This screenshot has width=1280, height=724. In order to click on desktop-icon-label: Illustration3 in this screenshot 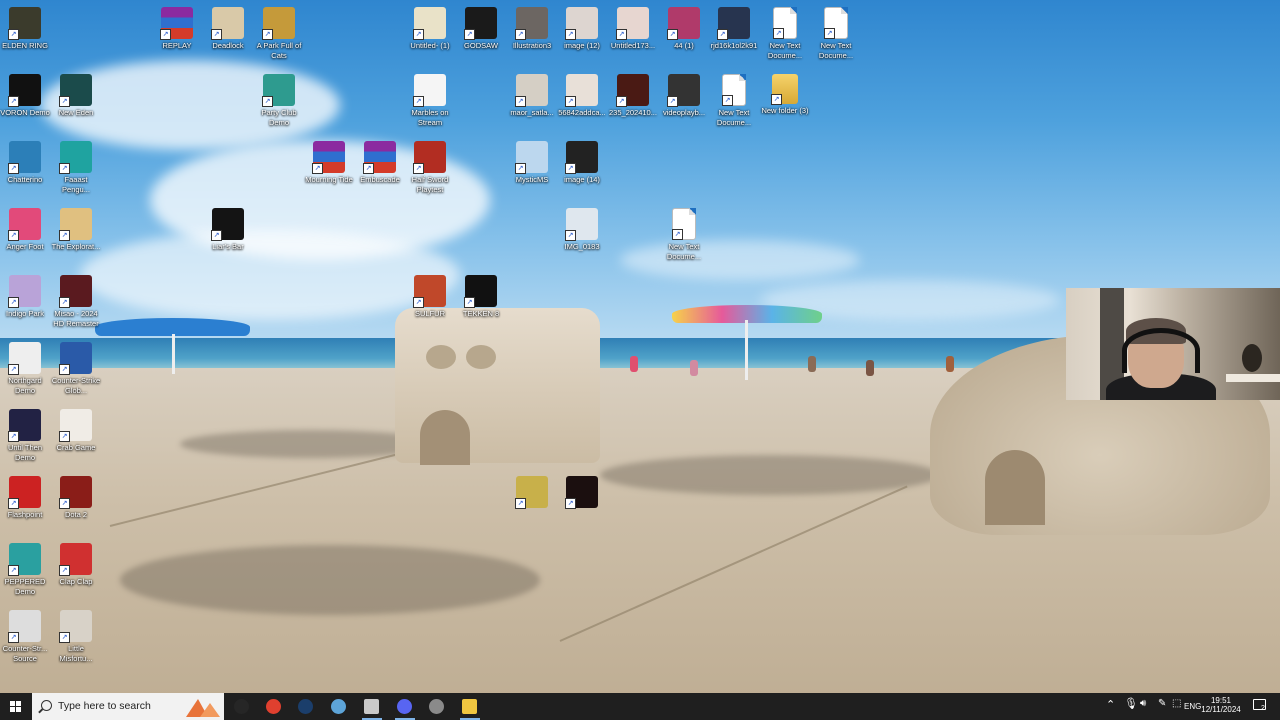, I will do `click(532, 45)`.